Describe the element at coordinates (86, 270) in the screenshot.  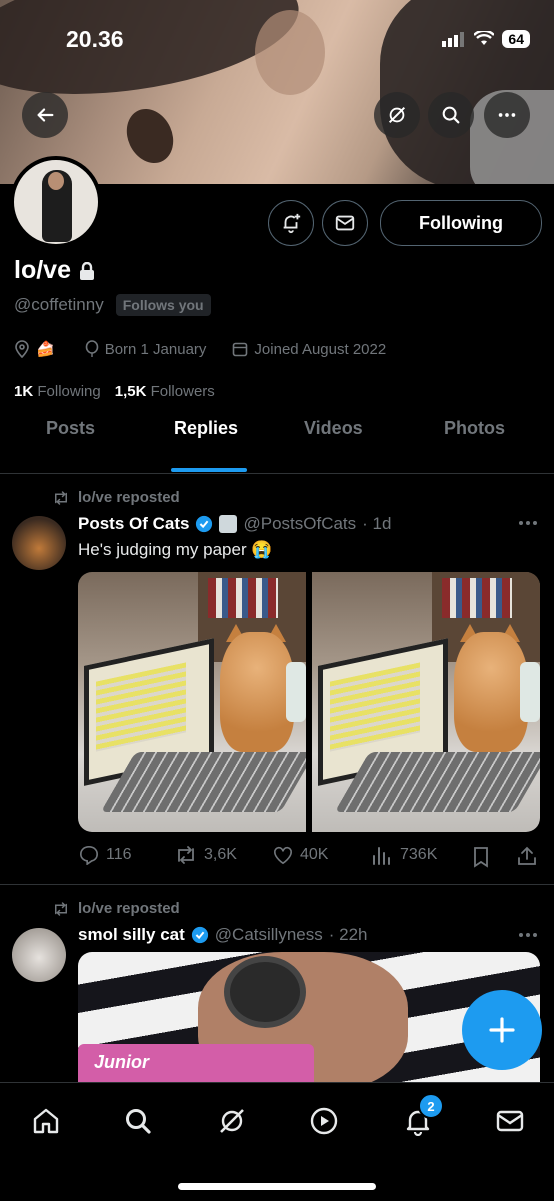
I see `lock-icon` at that location.